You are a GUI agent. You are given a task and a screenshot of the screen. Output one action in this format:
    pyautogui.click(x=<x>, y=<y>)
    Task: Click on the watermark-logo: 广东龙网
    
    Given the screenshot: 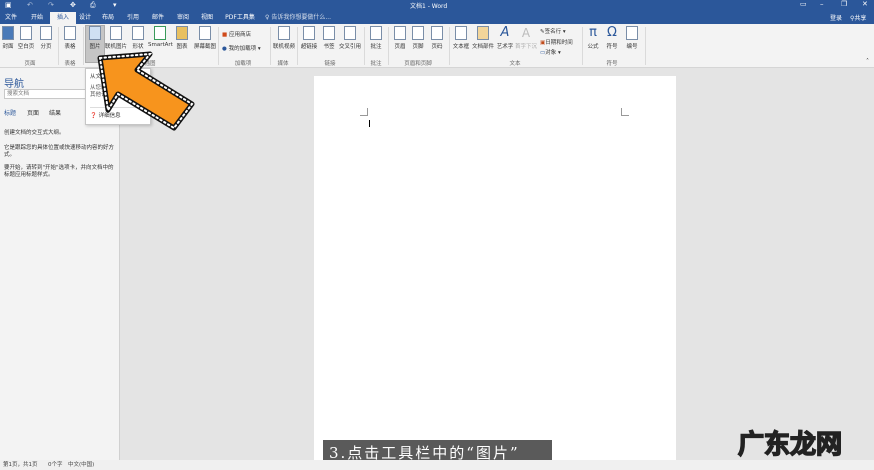 What is the action you would take?
    pyautogui.click(x=790, y=445)
    